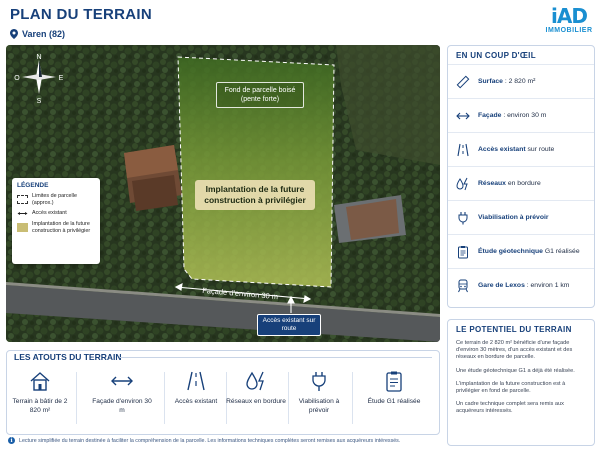  What do you see at coordinates (463, 285) in the screenshot?
I see `train-icon` at bounding box center [463, 285].